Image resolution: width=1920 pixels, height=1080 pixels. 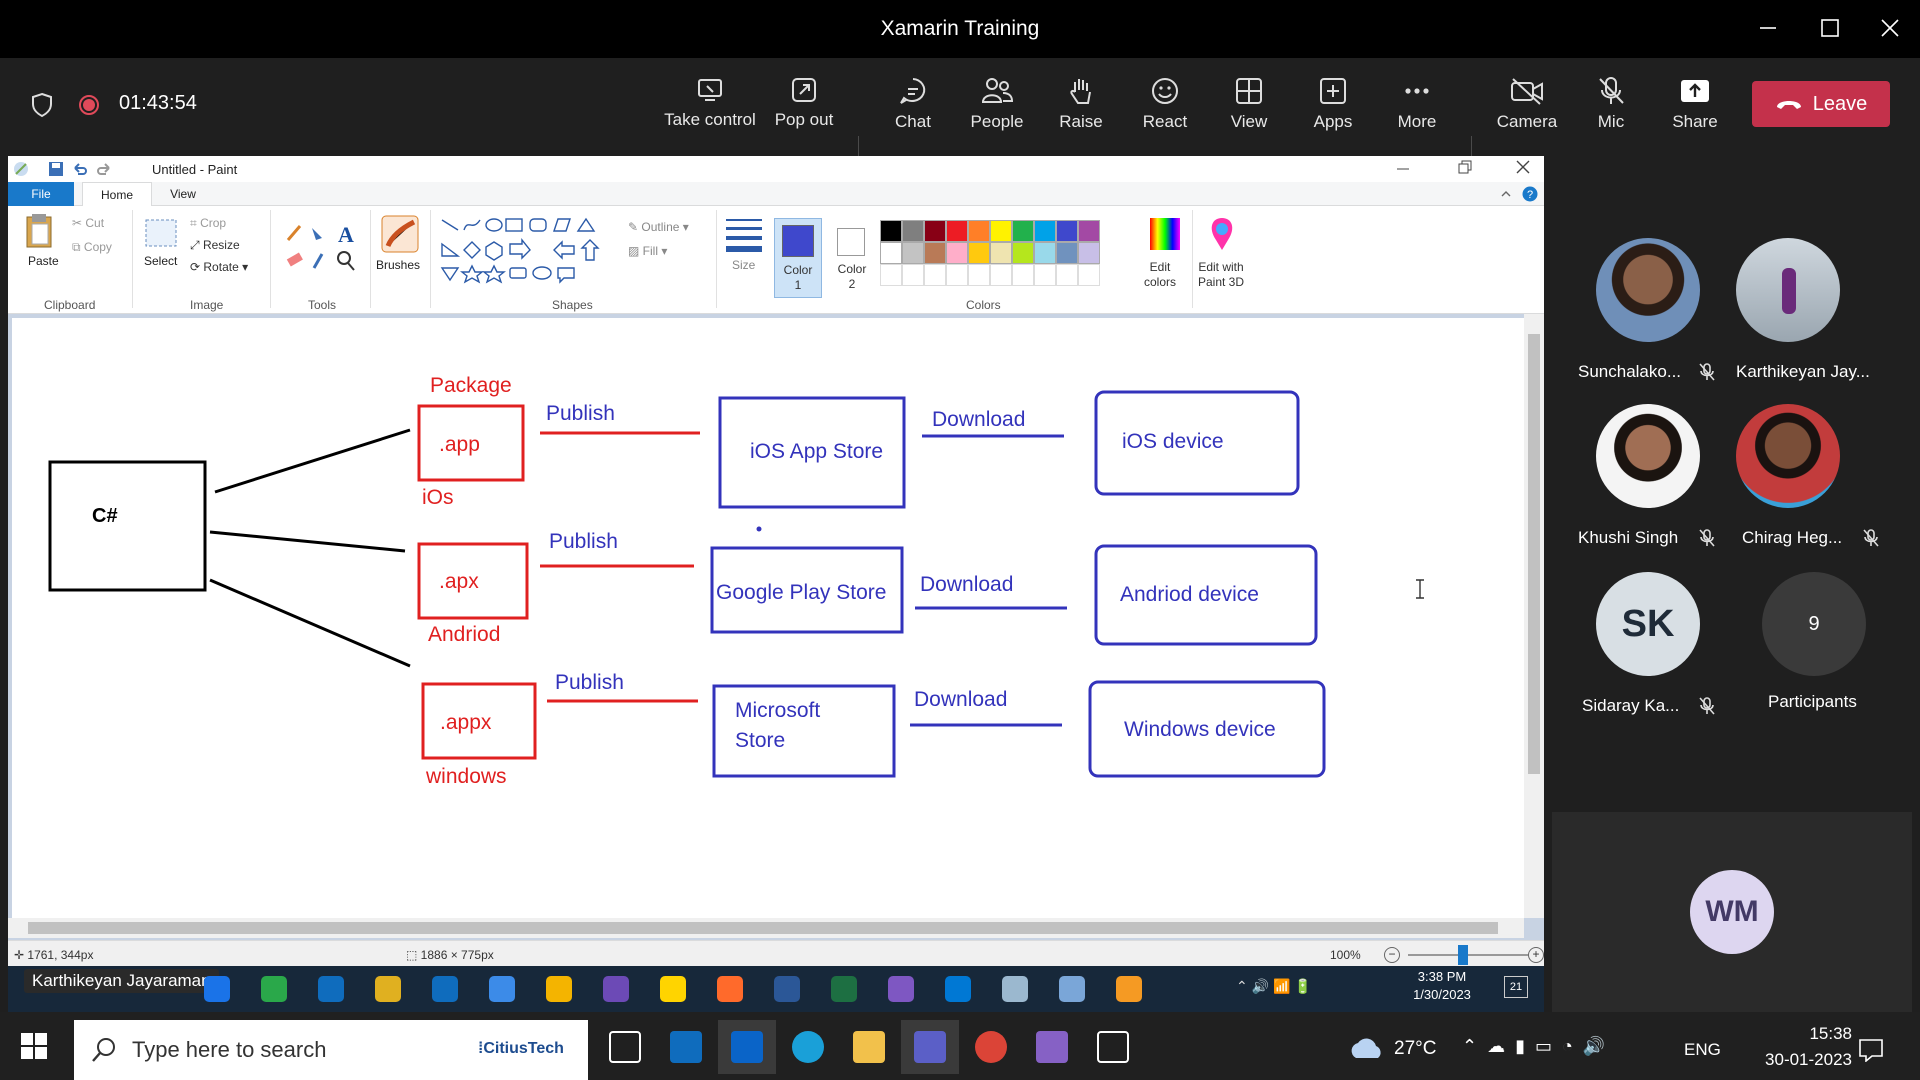 I want to click on edit-3d-label: Edit with Paint 3D, so click(x=1221, y=275).